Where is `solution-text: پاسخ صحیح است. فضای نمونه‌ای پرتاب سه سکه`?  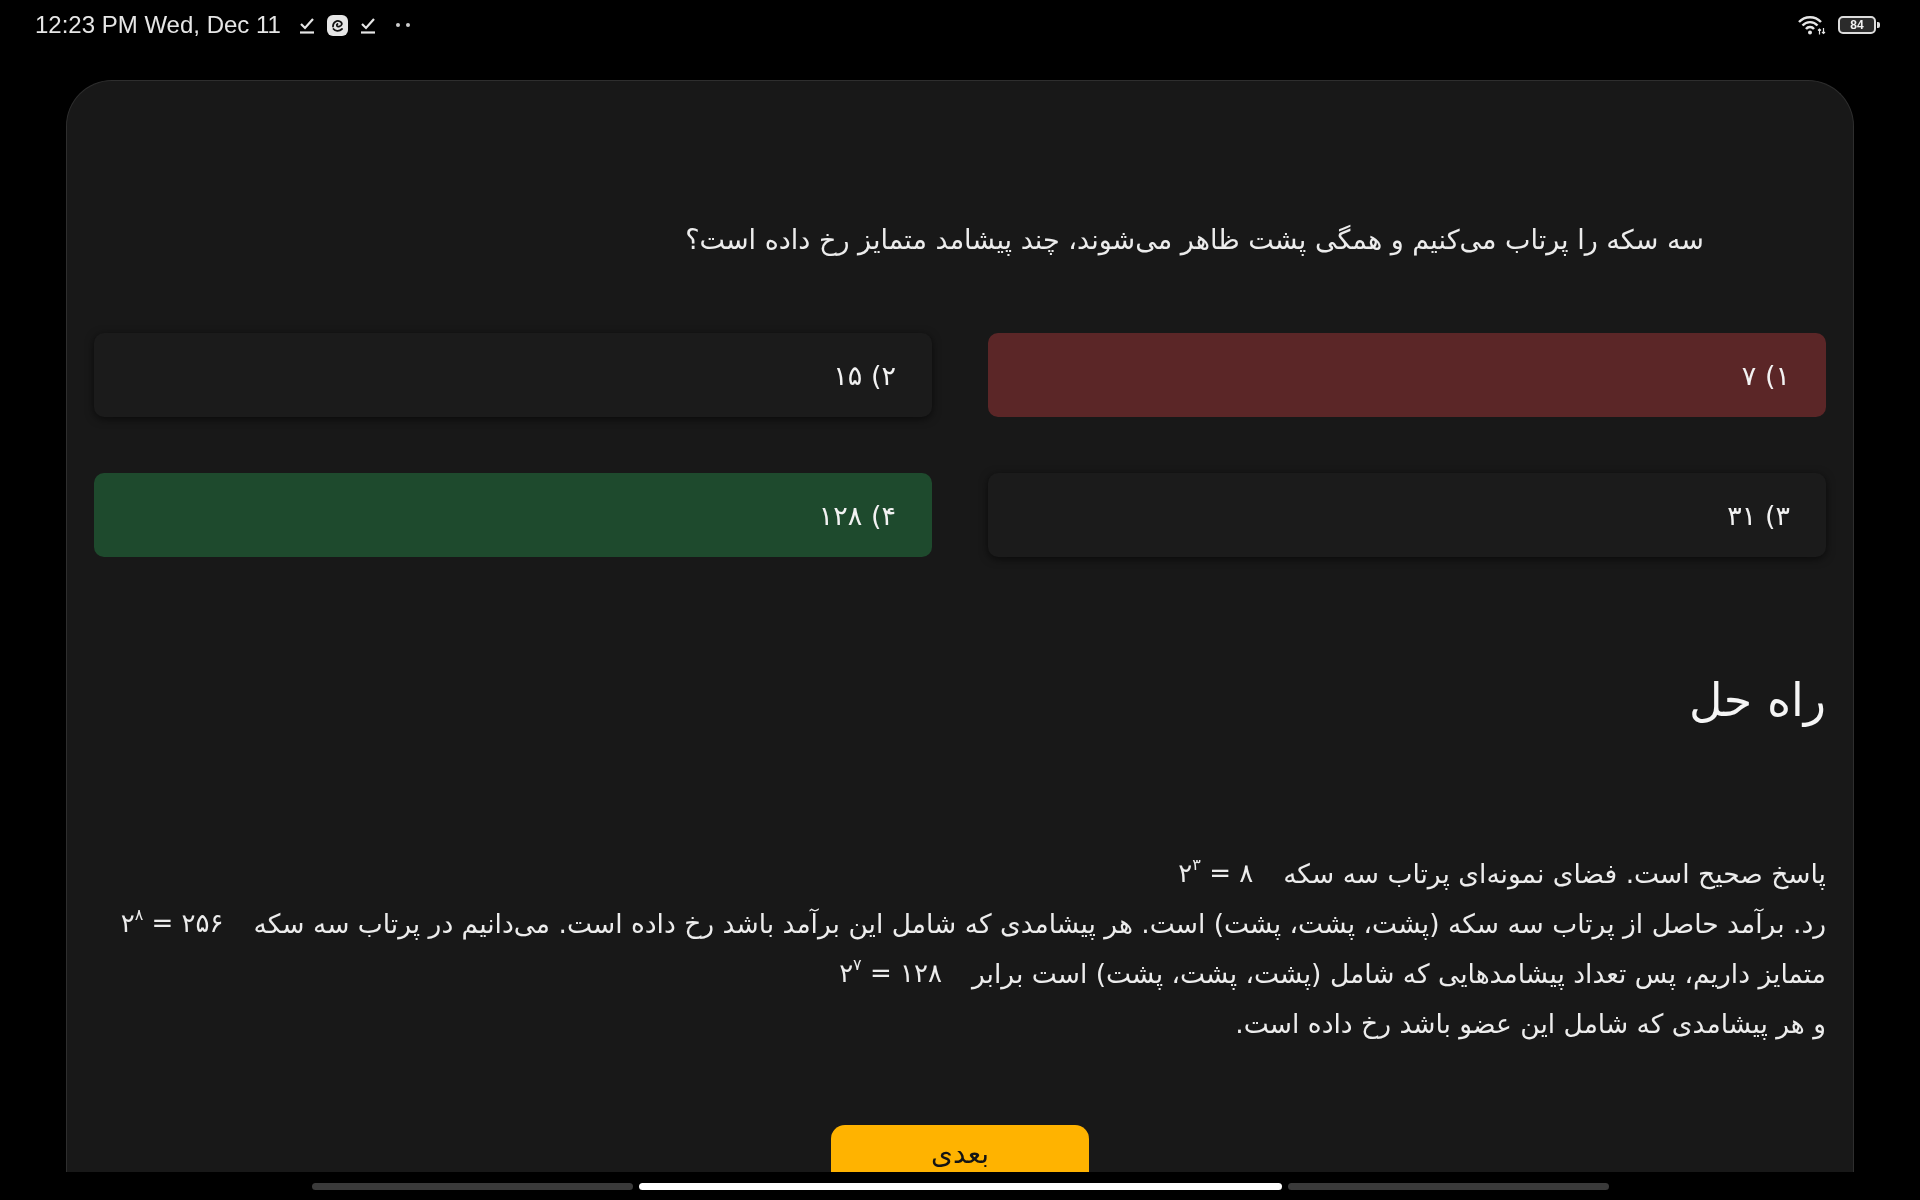 solution-text: پاسخ صحیح است. فضای نمونه‌ای پرتاب سه سکه is located at coordinates (1554, 873).